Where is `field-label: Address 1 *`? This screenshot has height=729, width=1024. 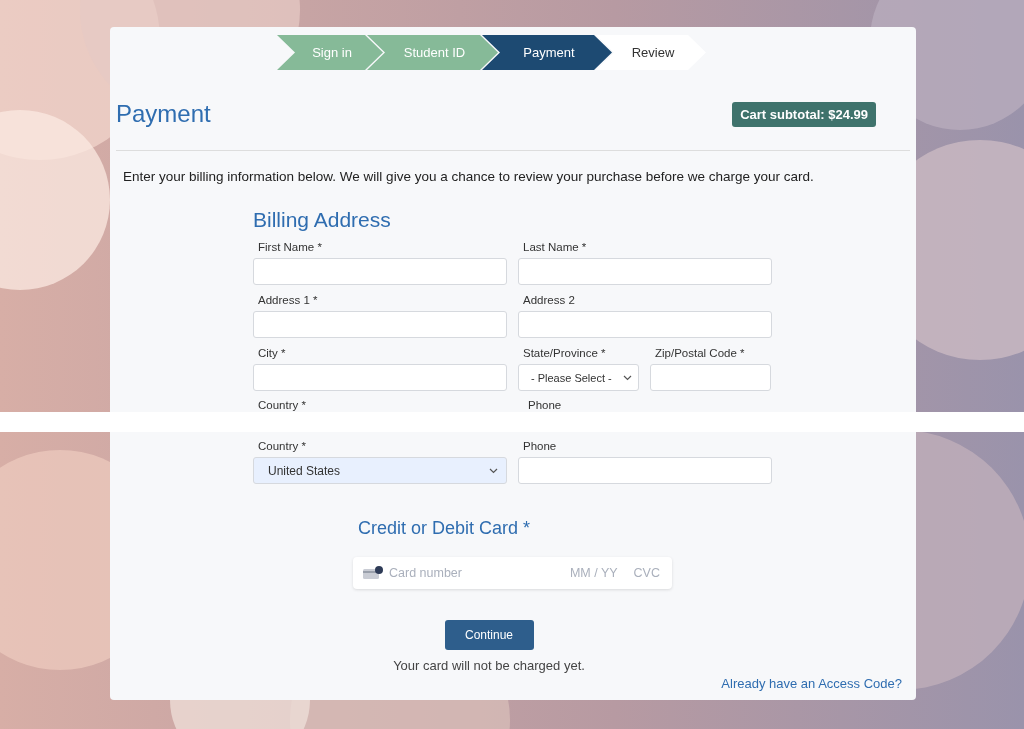
field-label: Address 1 * is located at coordinates (288, 300).